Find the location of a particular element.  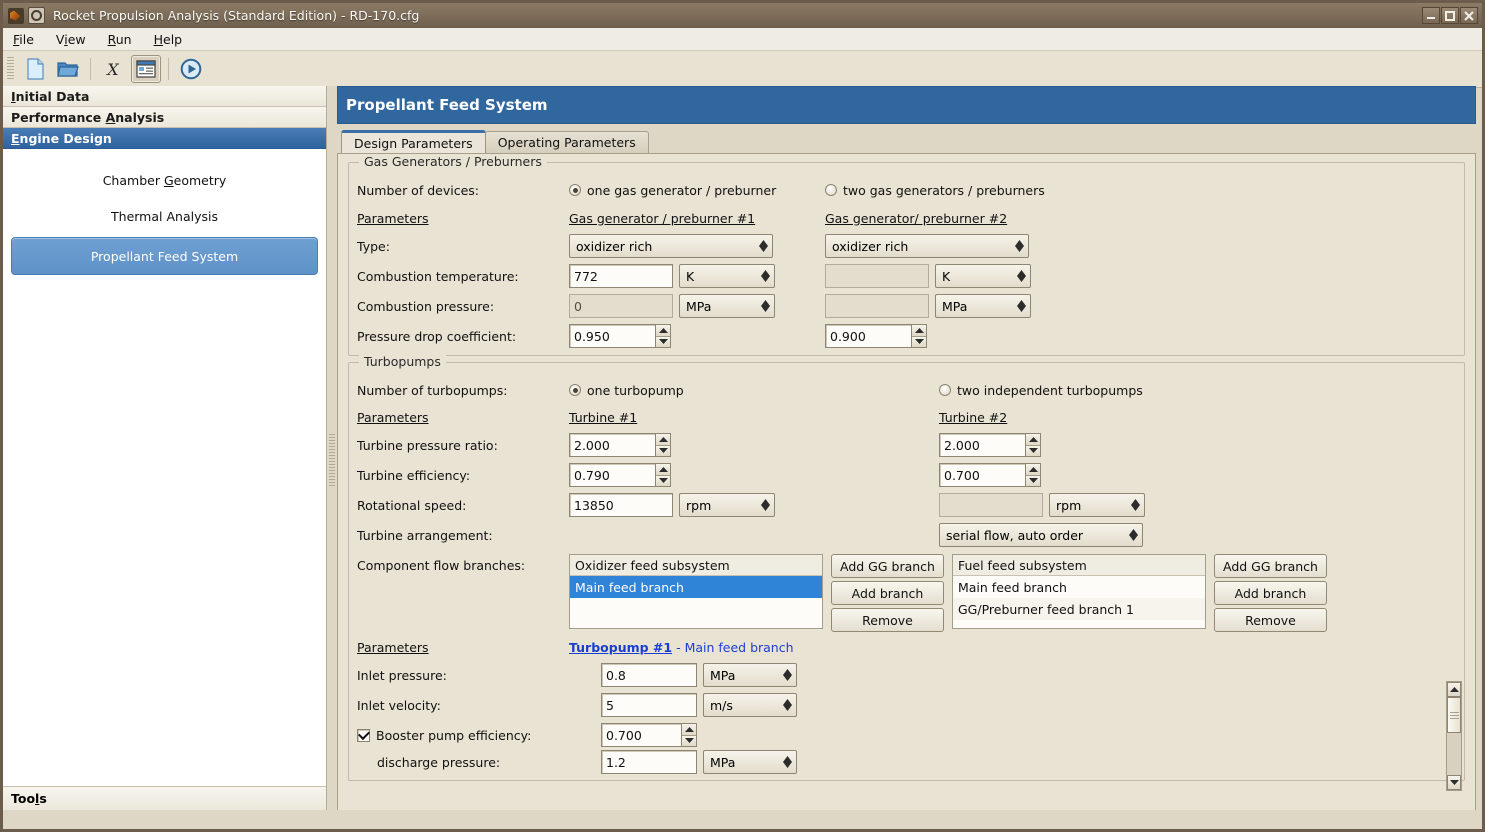

spinner-gg2-pressure-drop: 0.900 is located at coordinates (876, 336).